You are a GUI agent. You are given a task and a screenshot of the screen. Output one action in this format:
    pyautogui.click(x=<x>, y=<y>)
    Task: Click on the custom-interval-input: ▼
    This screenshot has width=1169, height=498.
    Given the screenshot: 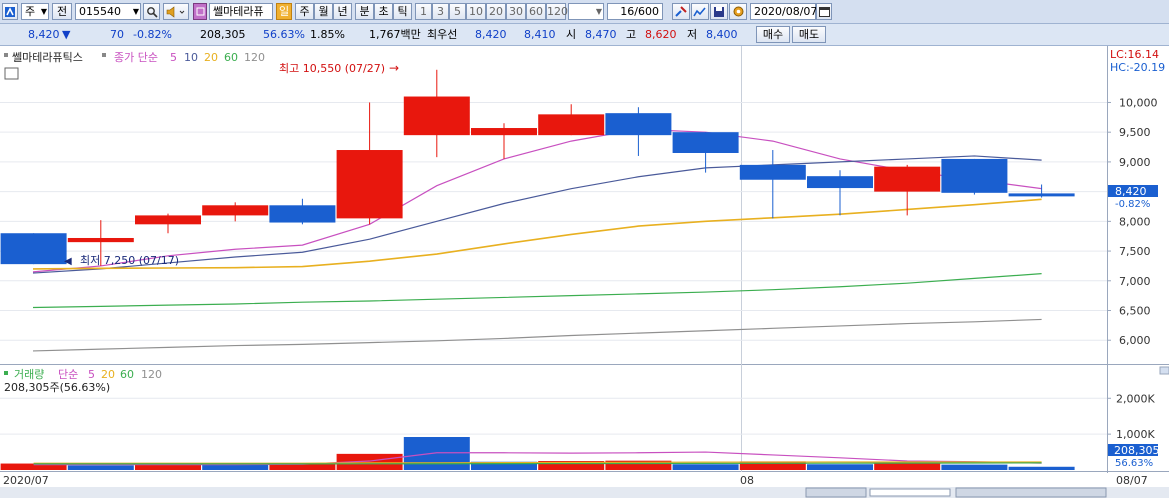 What is the action you would take?
    pyautogui.click(x=586, y=11)
    